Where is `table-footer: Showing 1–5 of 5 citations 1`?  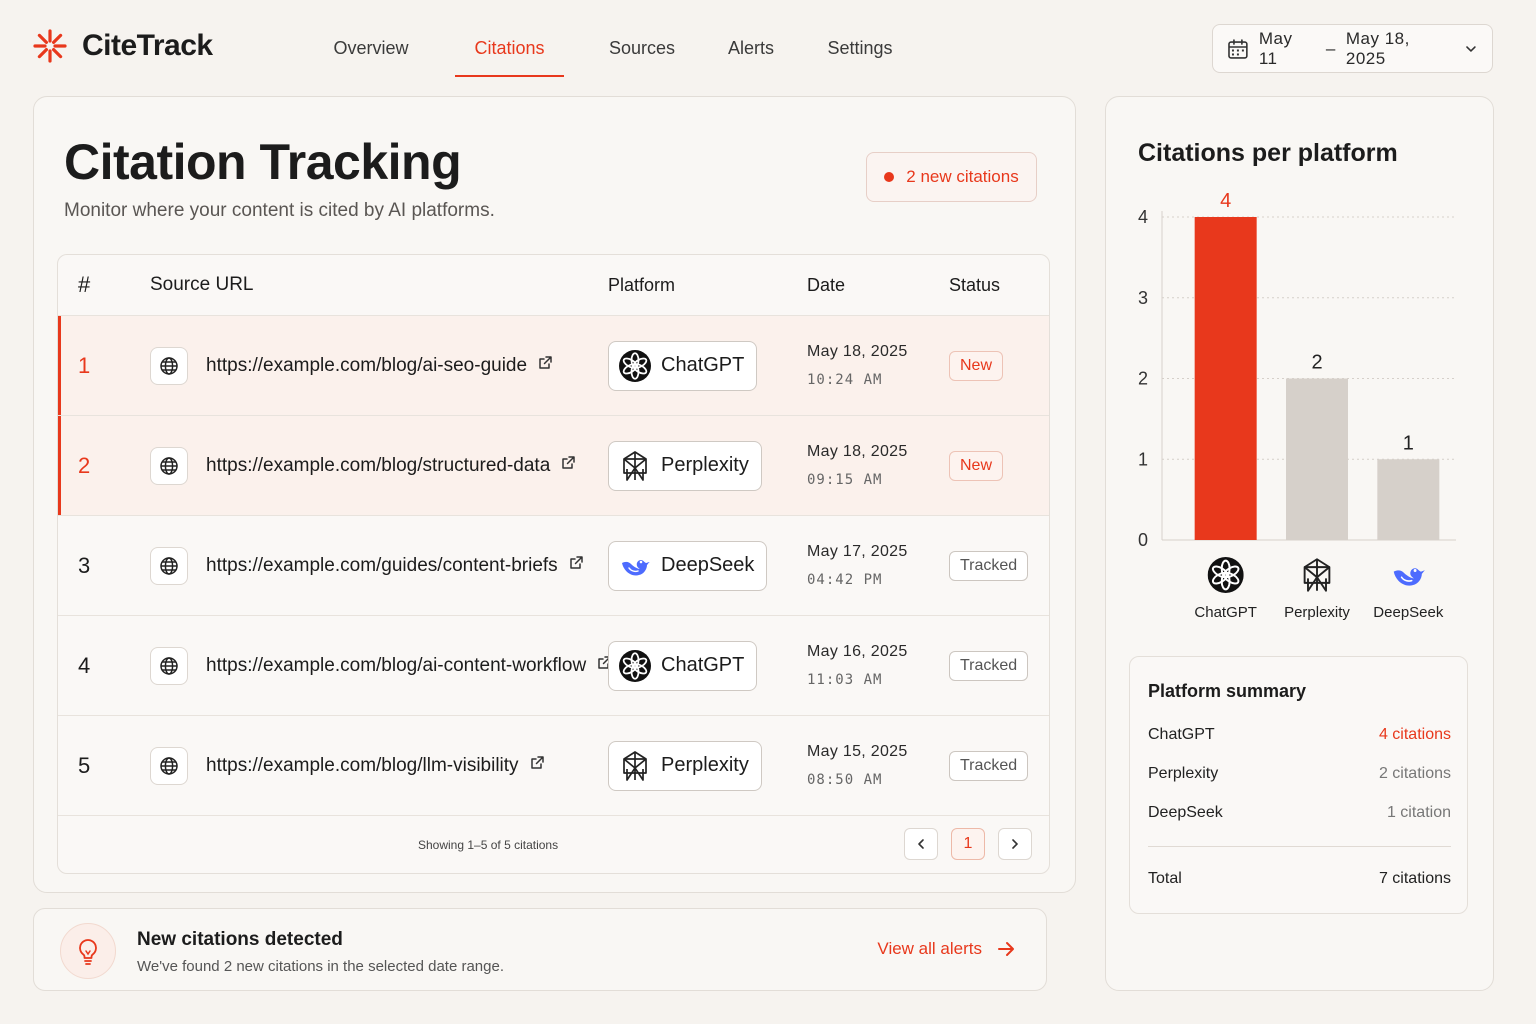 table-footer: Showing 1–5 of 5 citations 1 is located at coordinates (553, 844).